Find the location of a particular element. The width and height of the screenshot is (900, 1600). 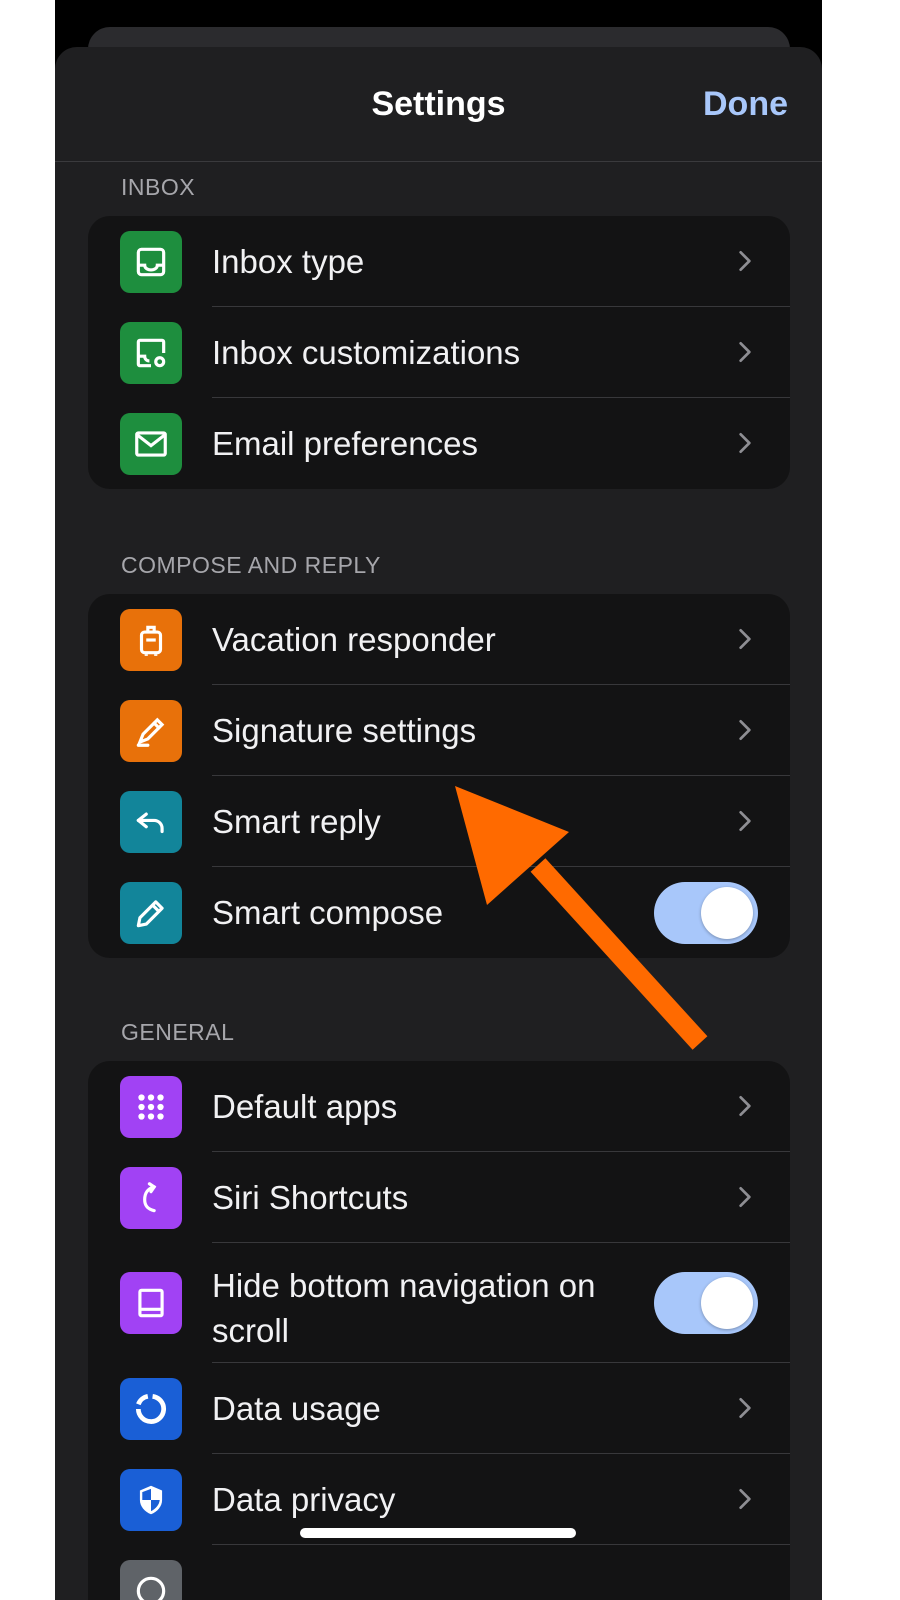

mail-icon is located at coordinates (151, 444).